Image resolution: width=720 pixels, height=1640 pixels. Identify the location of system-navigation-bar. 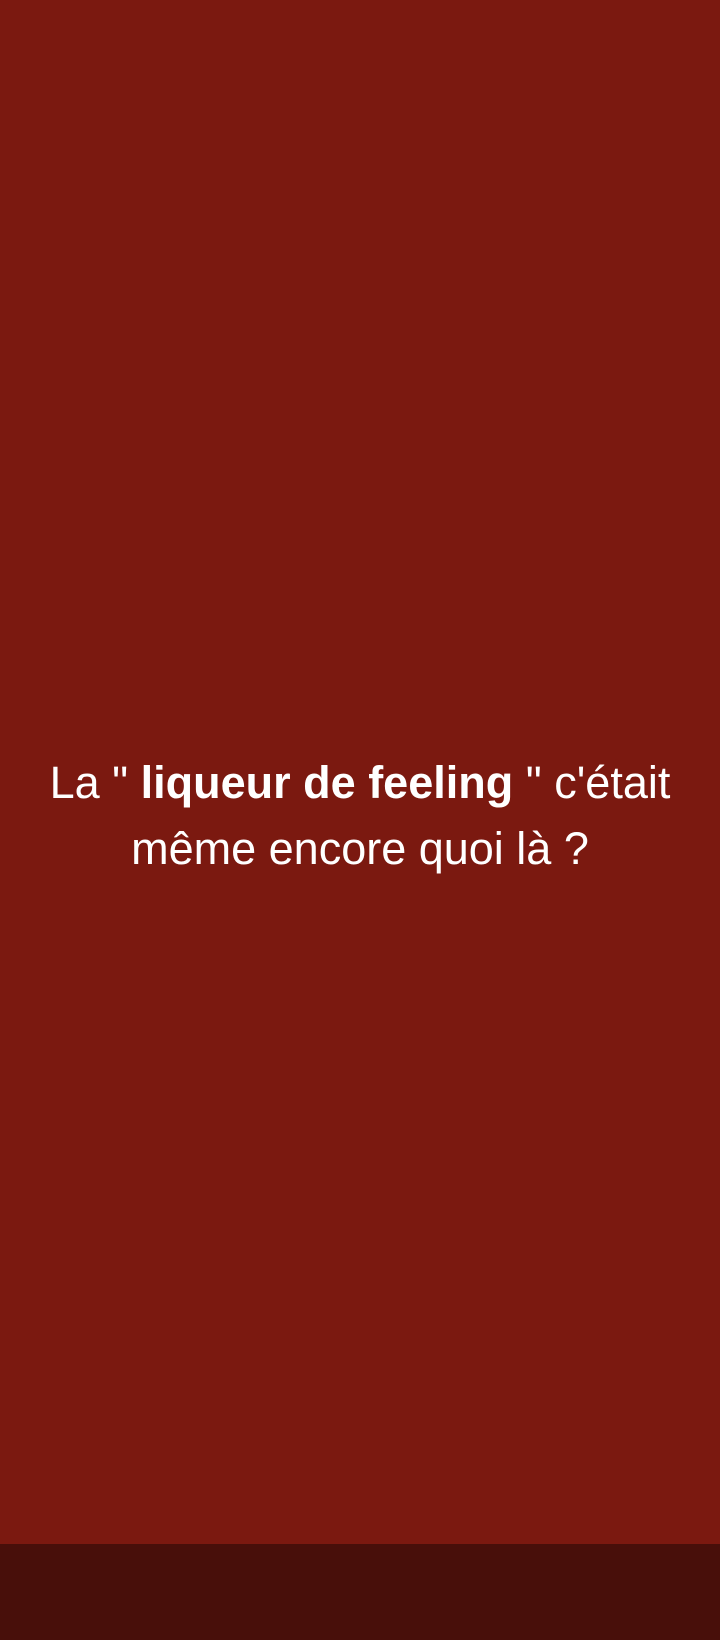
(360, 1592).